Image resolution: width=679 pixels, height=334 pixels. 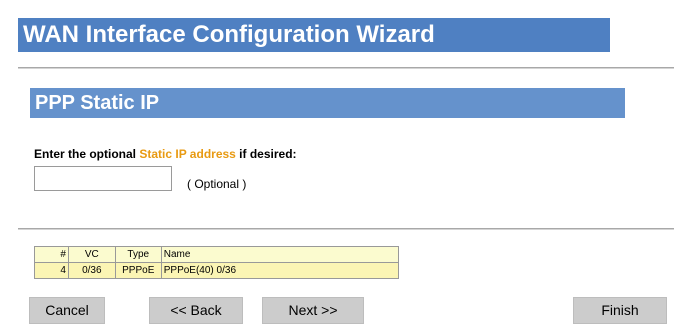 I want to click on instruction-suffix: if desired:, so click(x=266, y=154).